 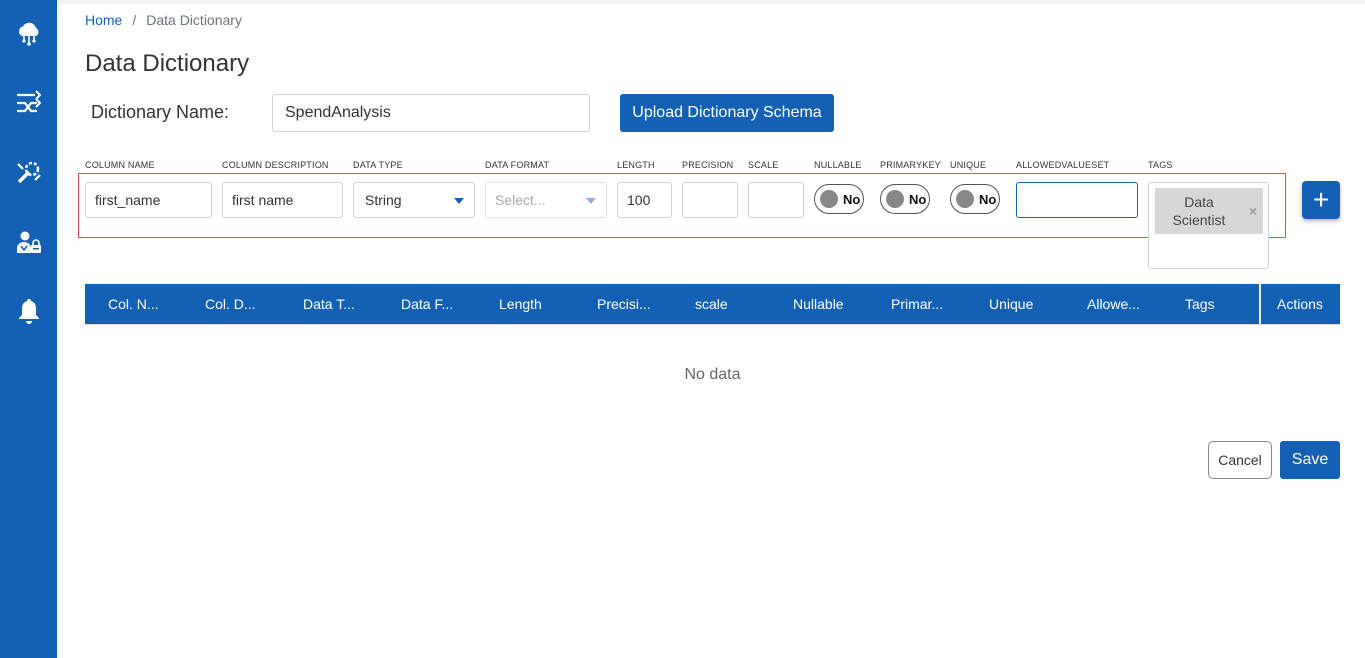 I want to click on length-input: 100, so click(x=644, y=200).